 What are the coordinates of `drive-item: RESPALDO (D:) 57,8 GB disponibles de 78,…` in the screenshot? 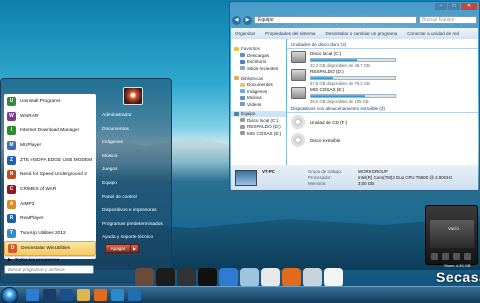 It's located at (382, 76).